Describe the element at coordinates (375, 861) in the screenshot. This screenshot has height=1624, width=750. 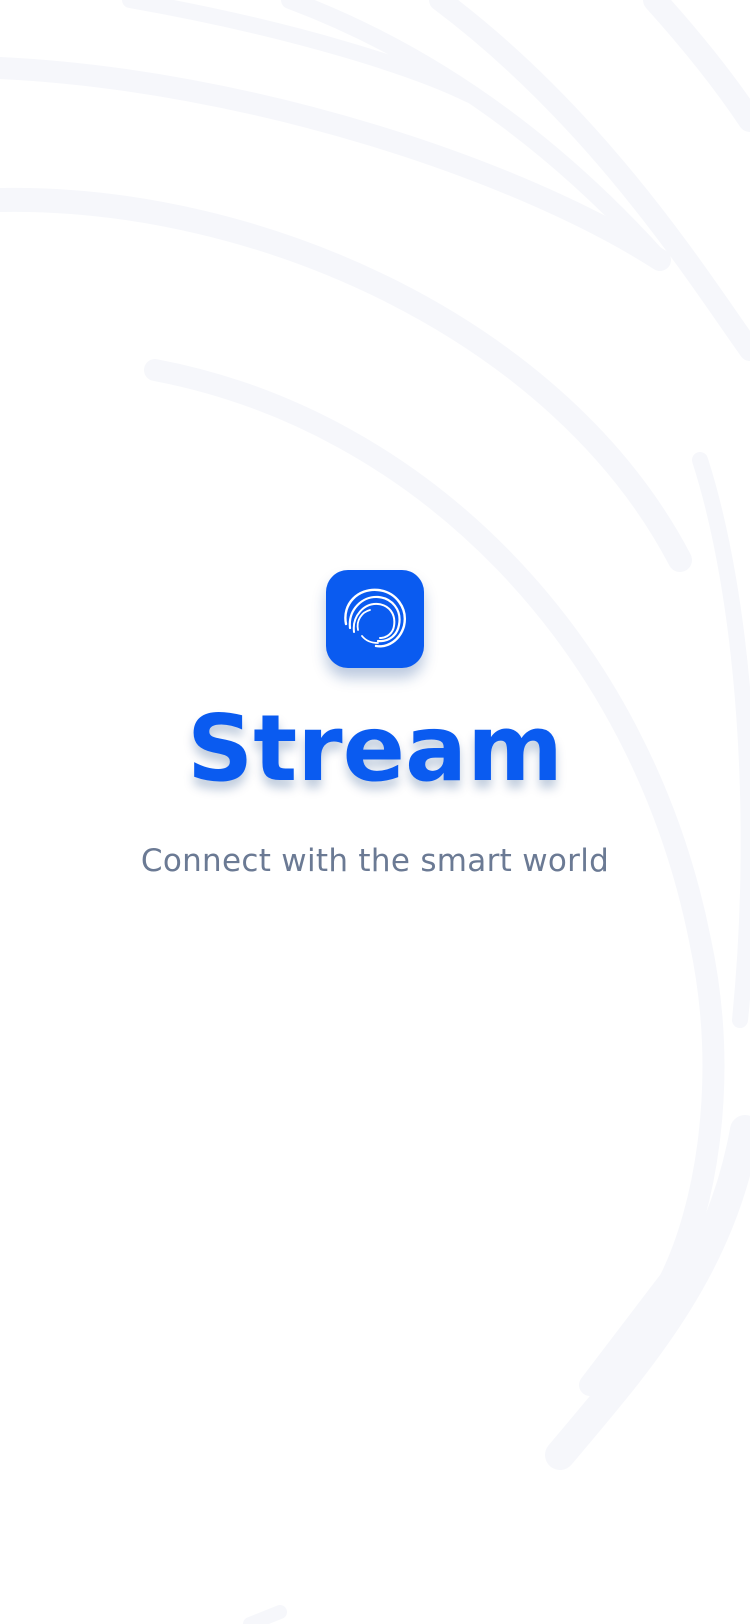
I see `tagline-text: Connect with the smart world` at that location.